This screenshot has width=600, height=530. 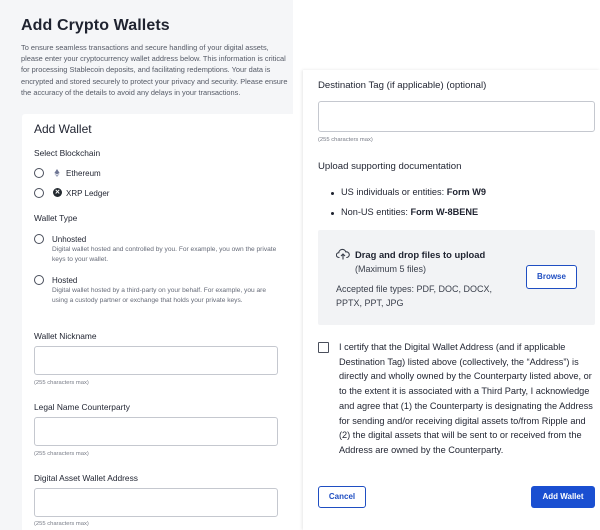 What do you see at coordinates (67, 153) in the screenshot?
I see `blockchain-label: Select Blockchain` at bounding box center [67, 153].